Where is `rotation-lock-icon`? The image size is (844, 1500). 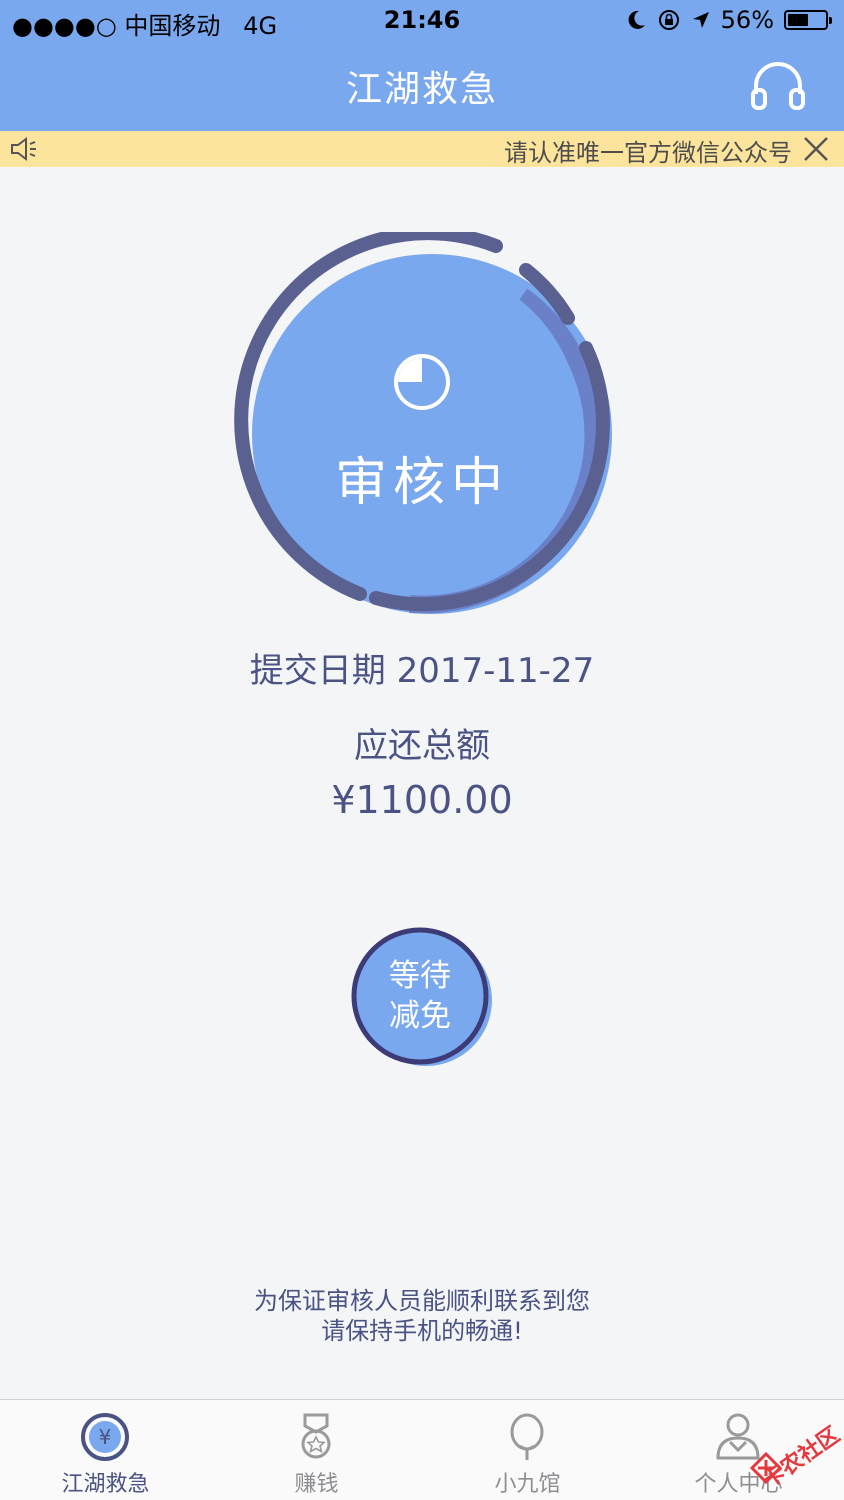
rotation-lock-icon is located at coordinates (668, 20).